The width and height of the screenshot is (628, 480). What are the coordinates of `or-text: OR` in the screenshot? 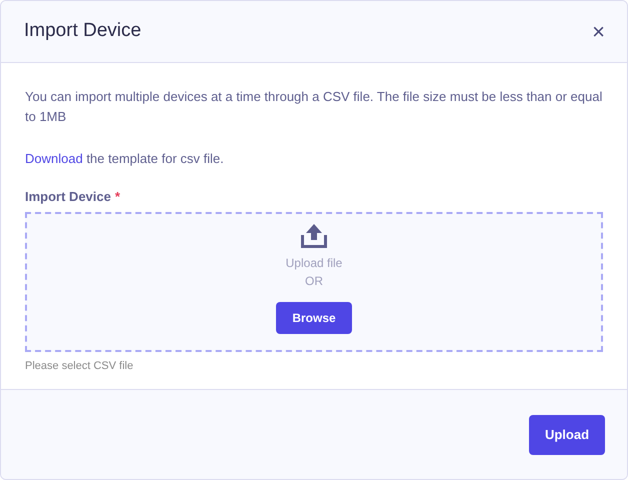 It's located at (314, 281).